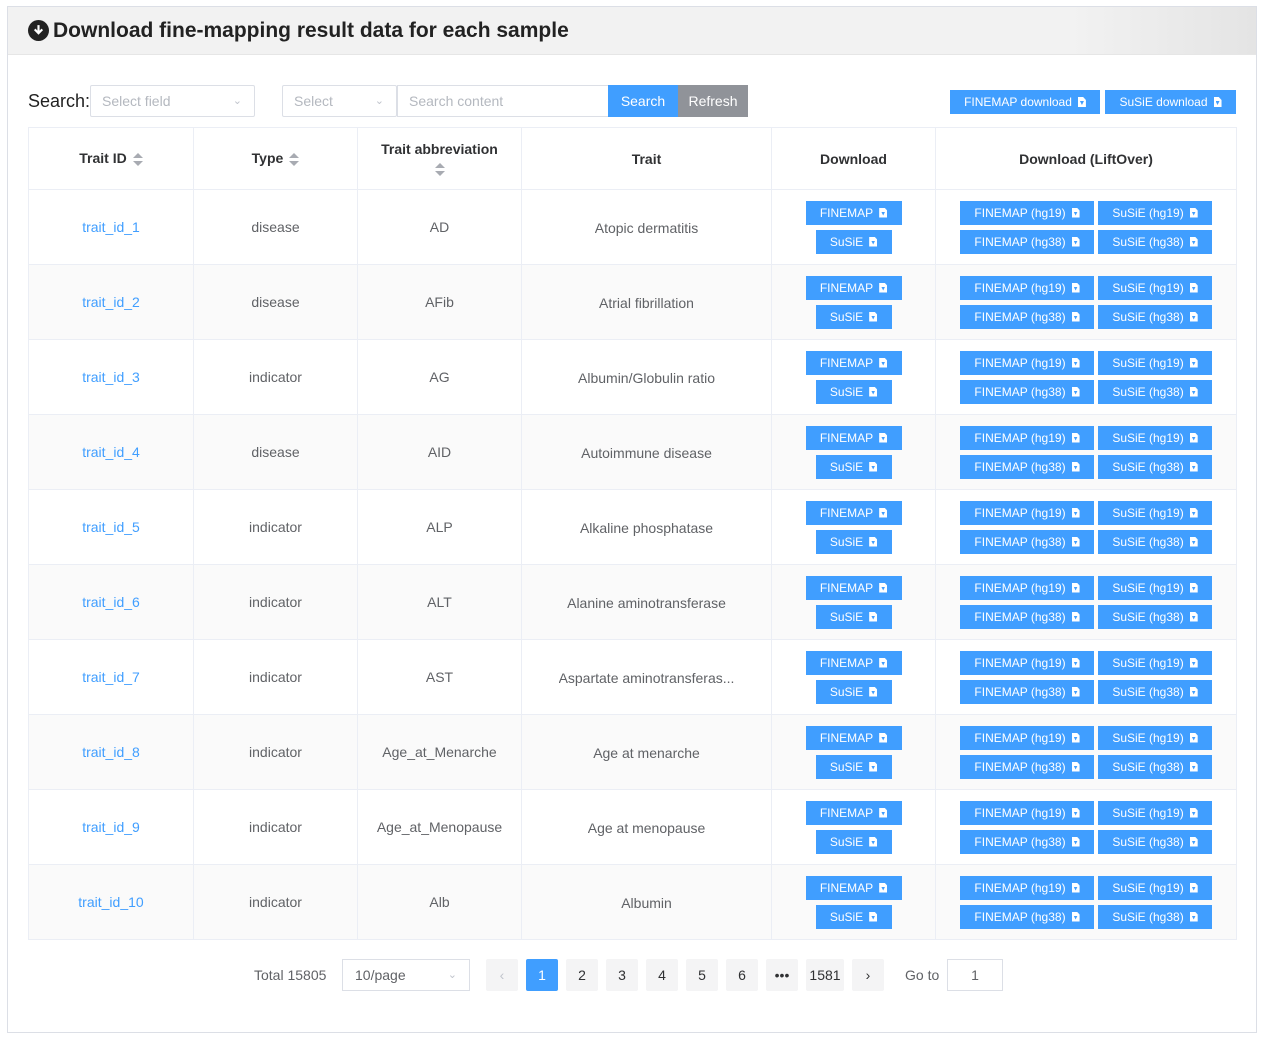 The width and height of the screenshot is (1262, 1038). I want to click on trait-id-link: trait_id_3, so click(111, 377).